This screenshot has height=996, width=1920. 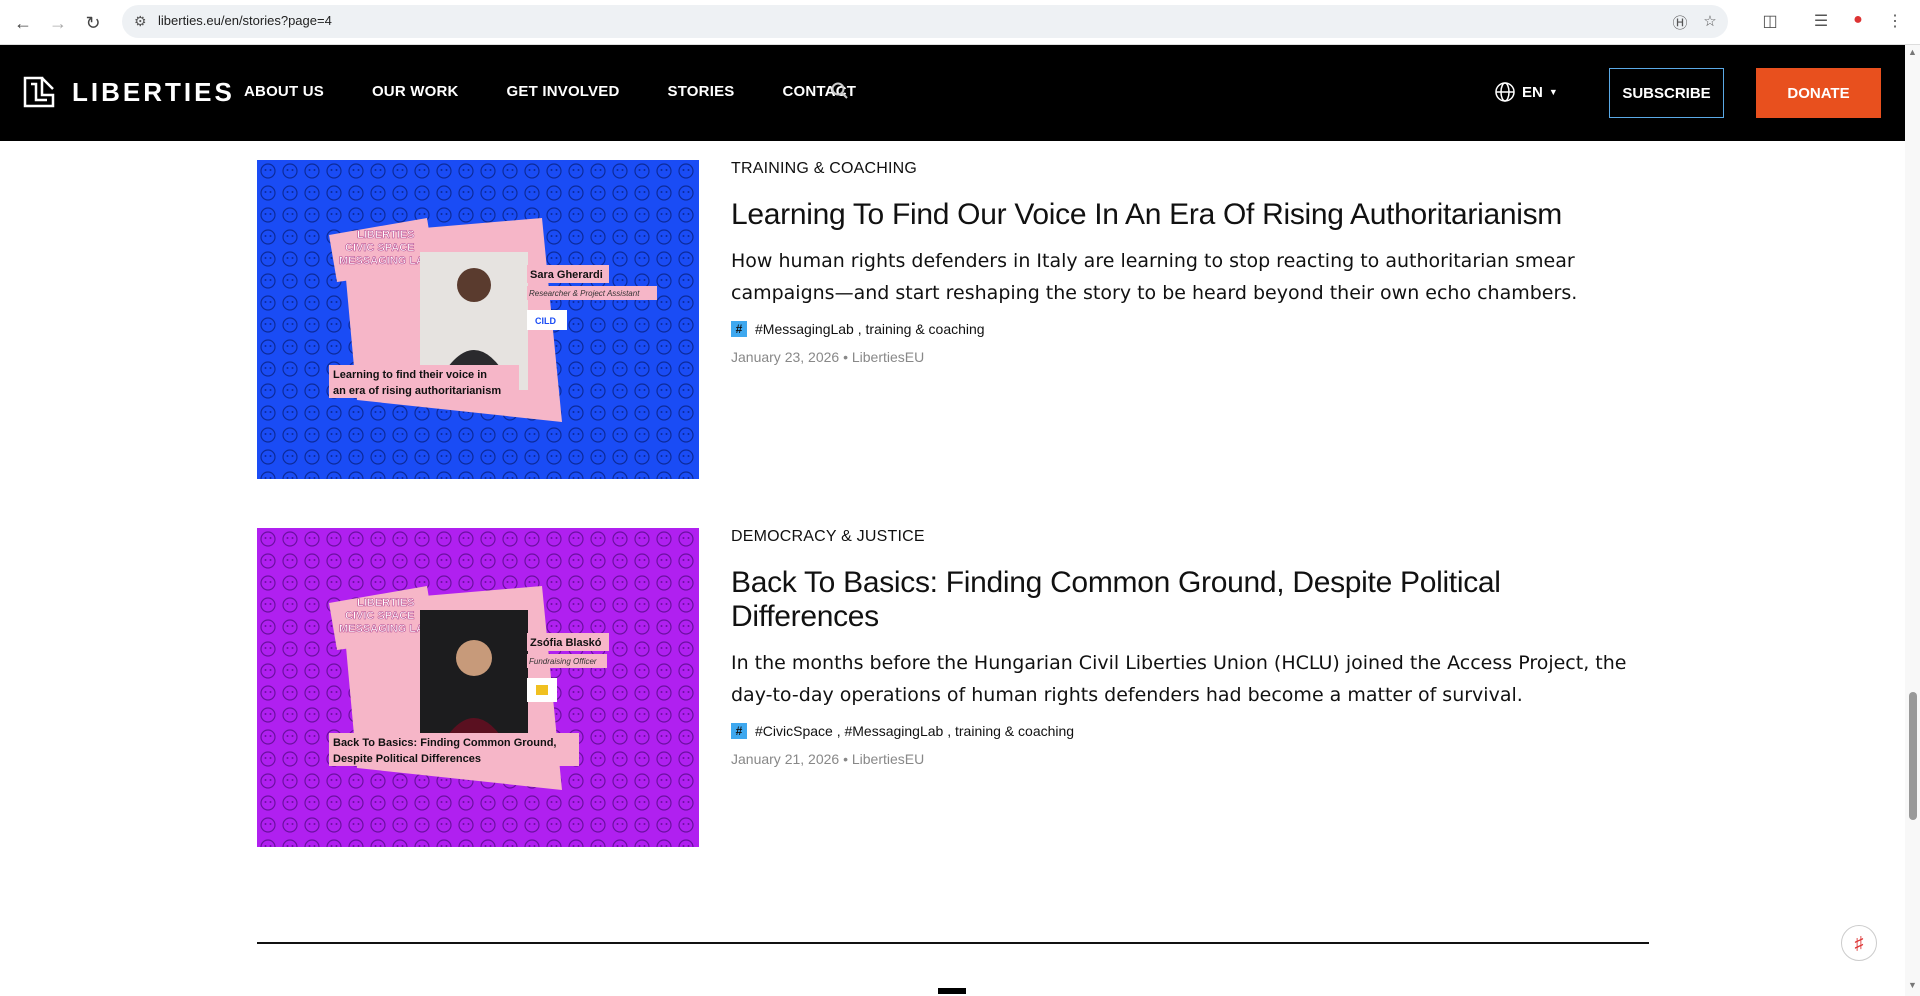 What do you see at coordinates (952, 991) in the screenshot?
I see `pagination-marker` at bounding box center [952, 991].